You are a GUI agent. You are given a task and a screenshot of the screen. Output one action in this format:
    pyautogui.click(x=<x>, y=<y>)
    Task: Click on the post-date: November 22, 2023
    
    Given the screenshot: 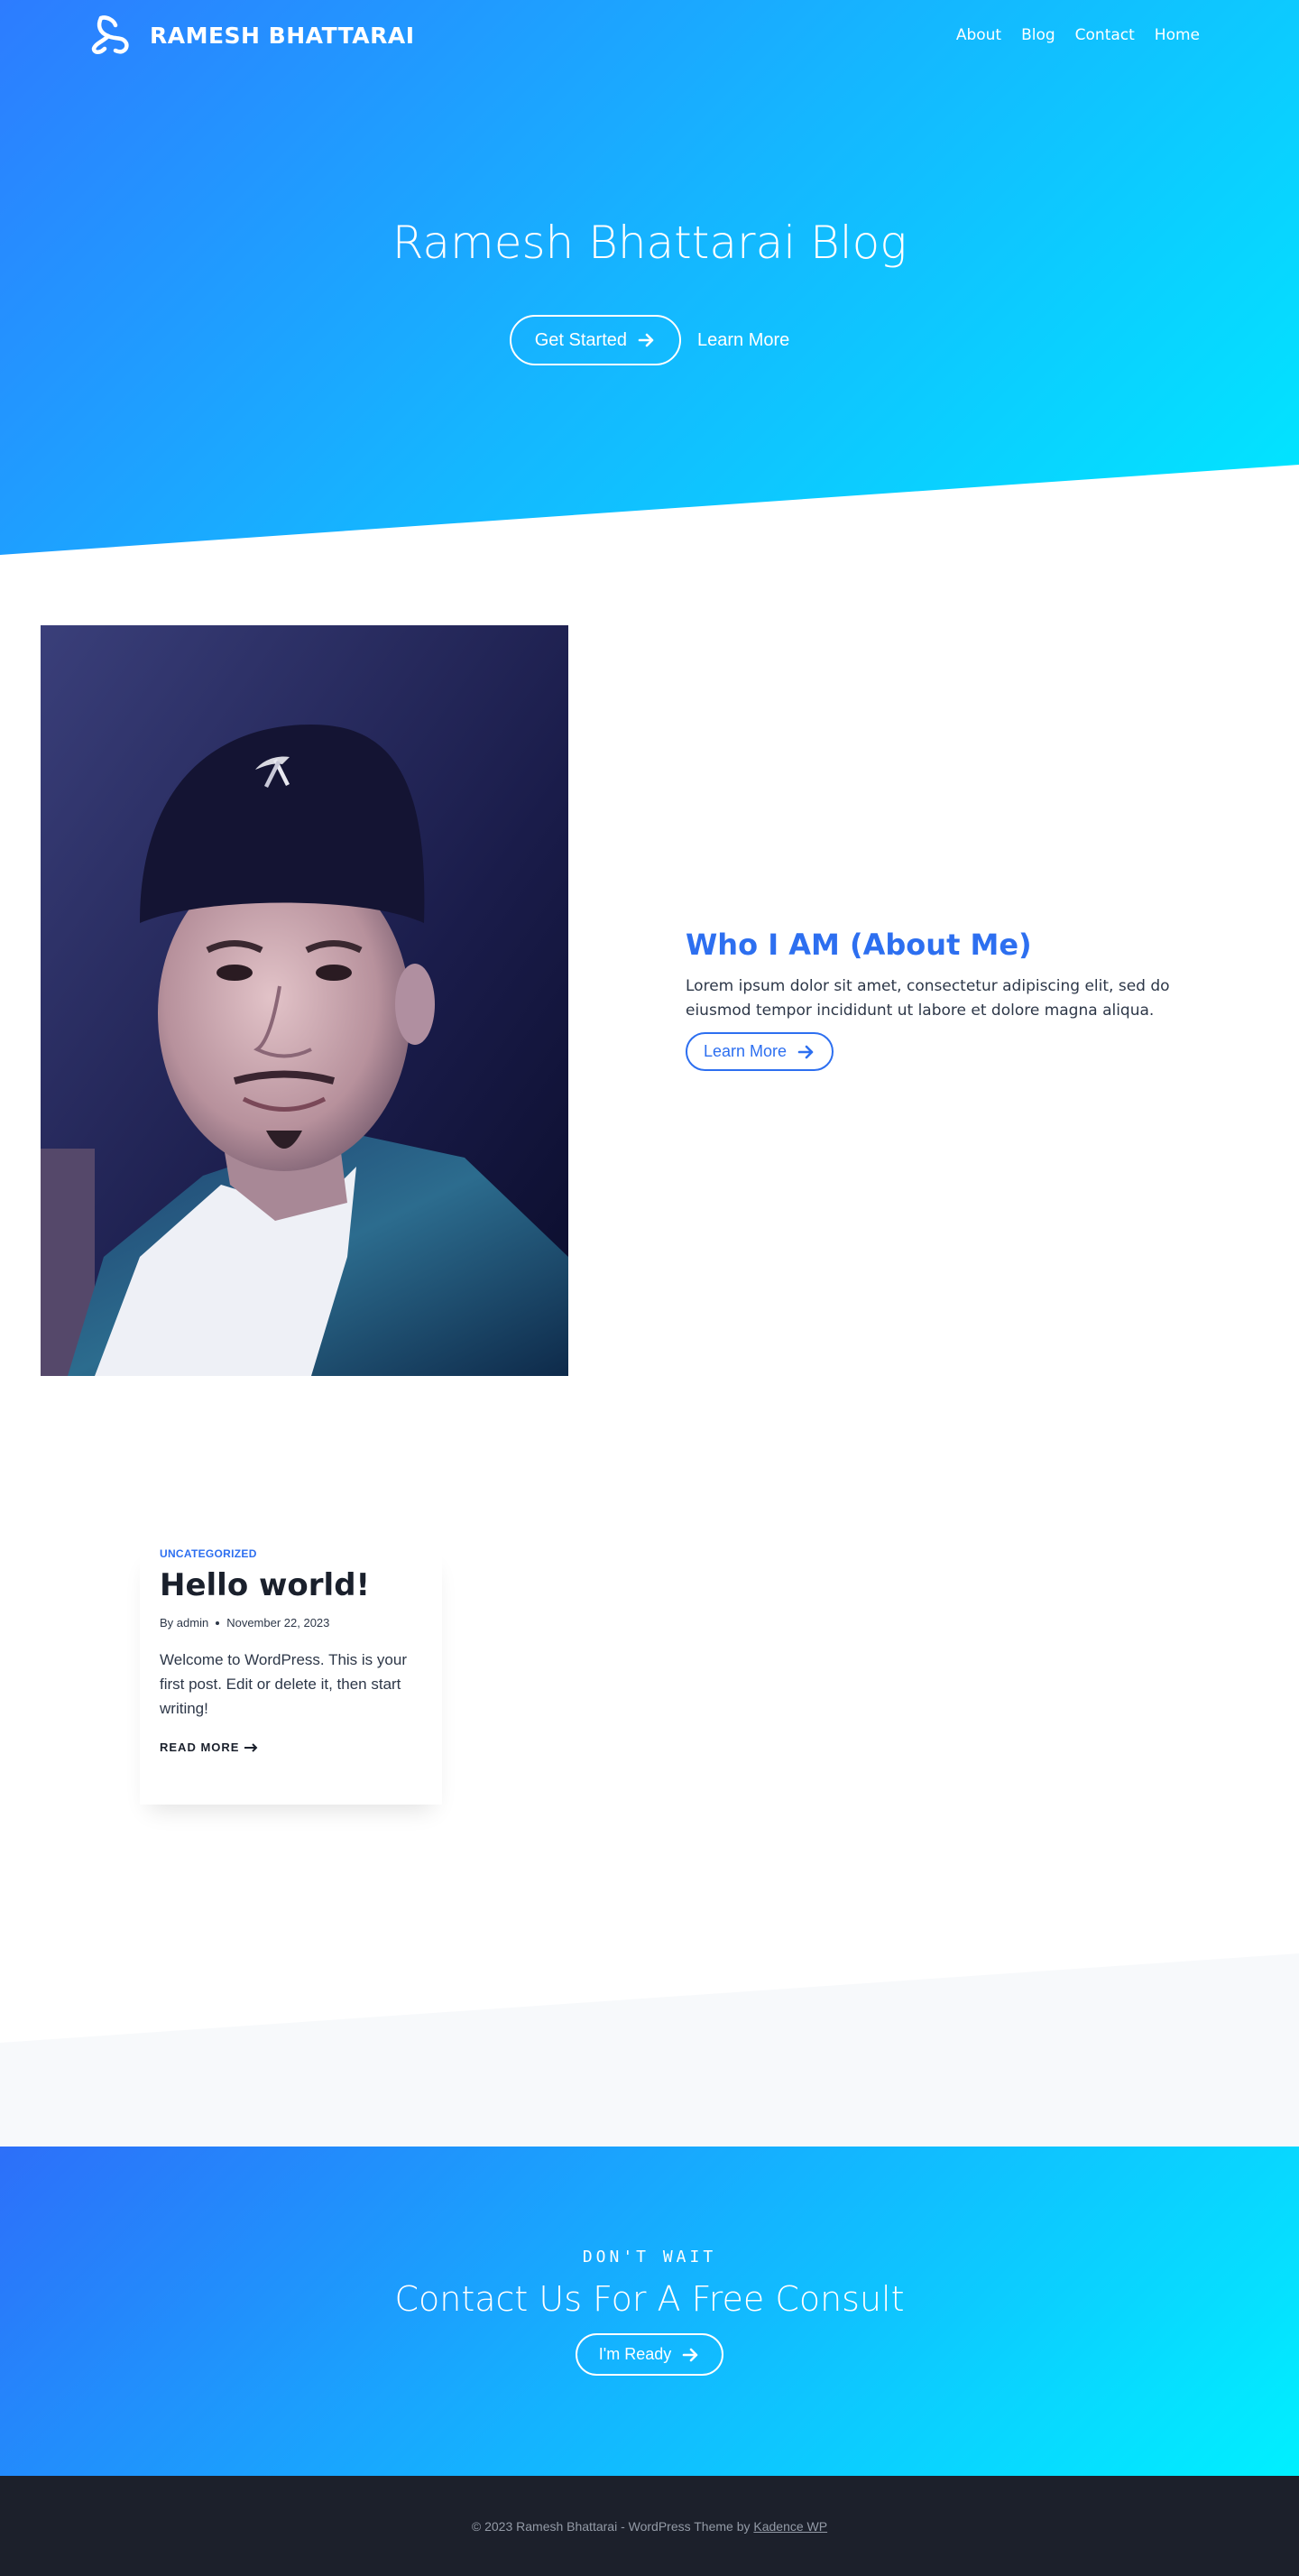 What is the action you would take?
    pyautogui.click(x=278, y=1623)
    